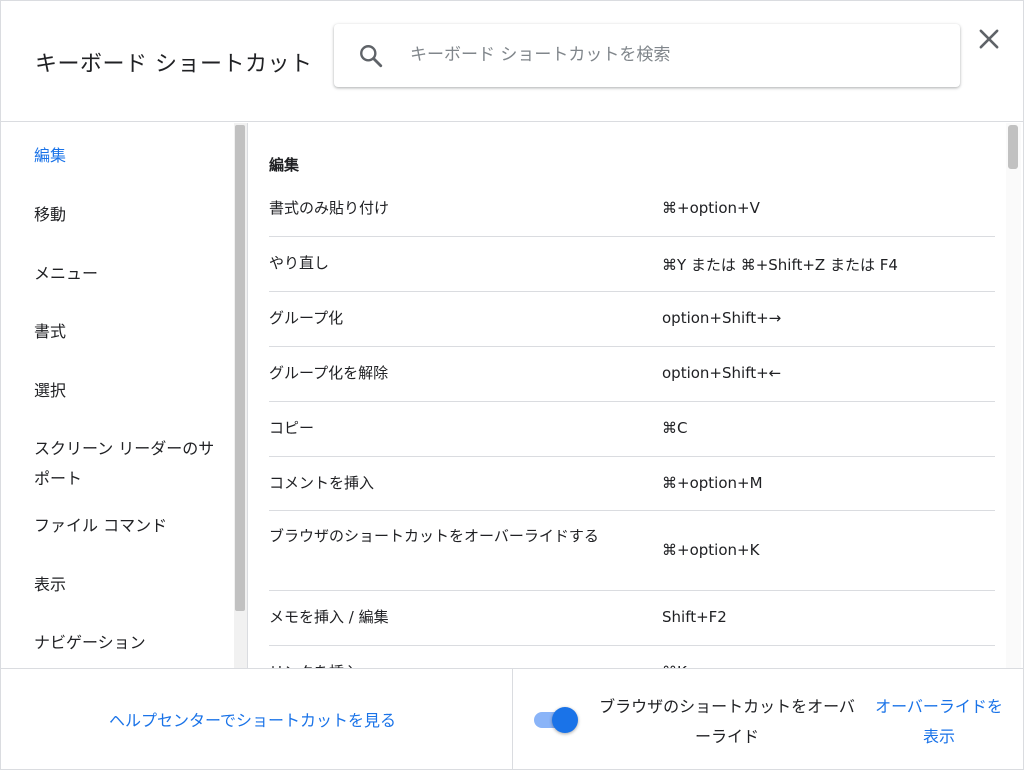  Describe the element at coordinates (371, 56) in the screenshot. I see `search-icon` at that location.